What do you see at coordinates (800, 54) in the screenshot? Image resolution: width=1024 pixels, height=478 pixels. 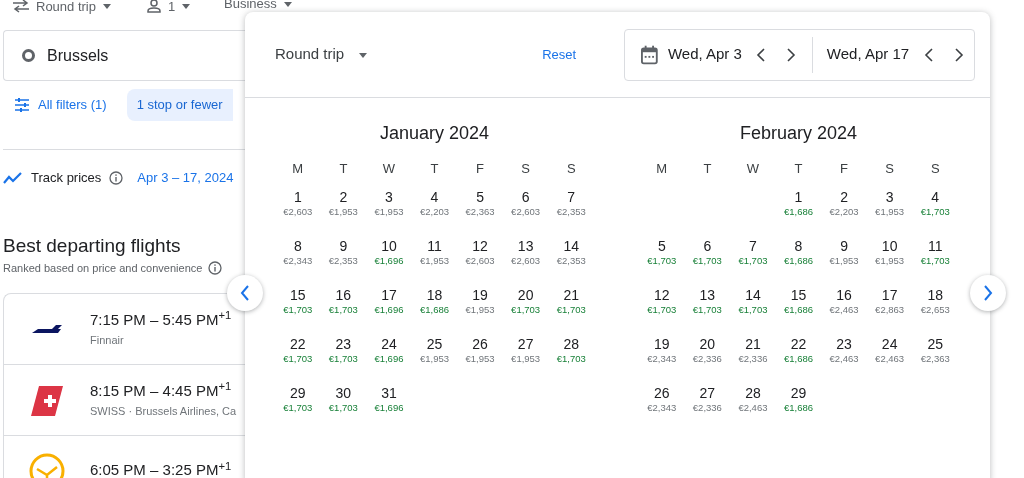 I see `date-range-field: Wed, Apr 3 Wed, Apr 17` at bounding box center [800, 54].